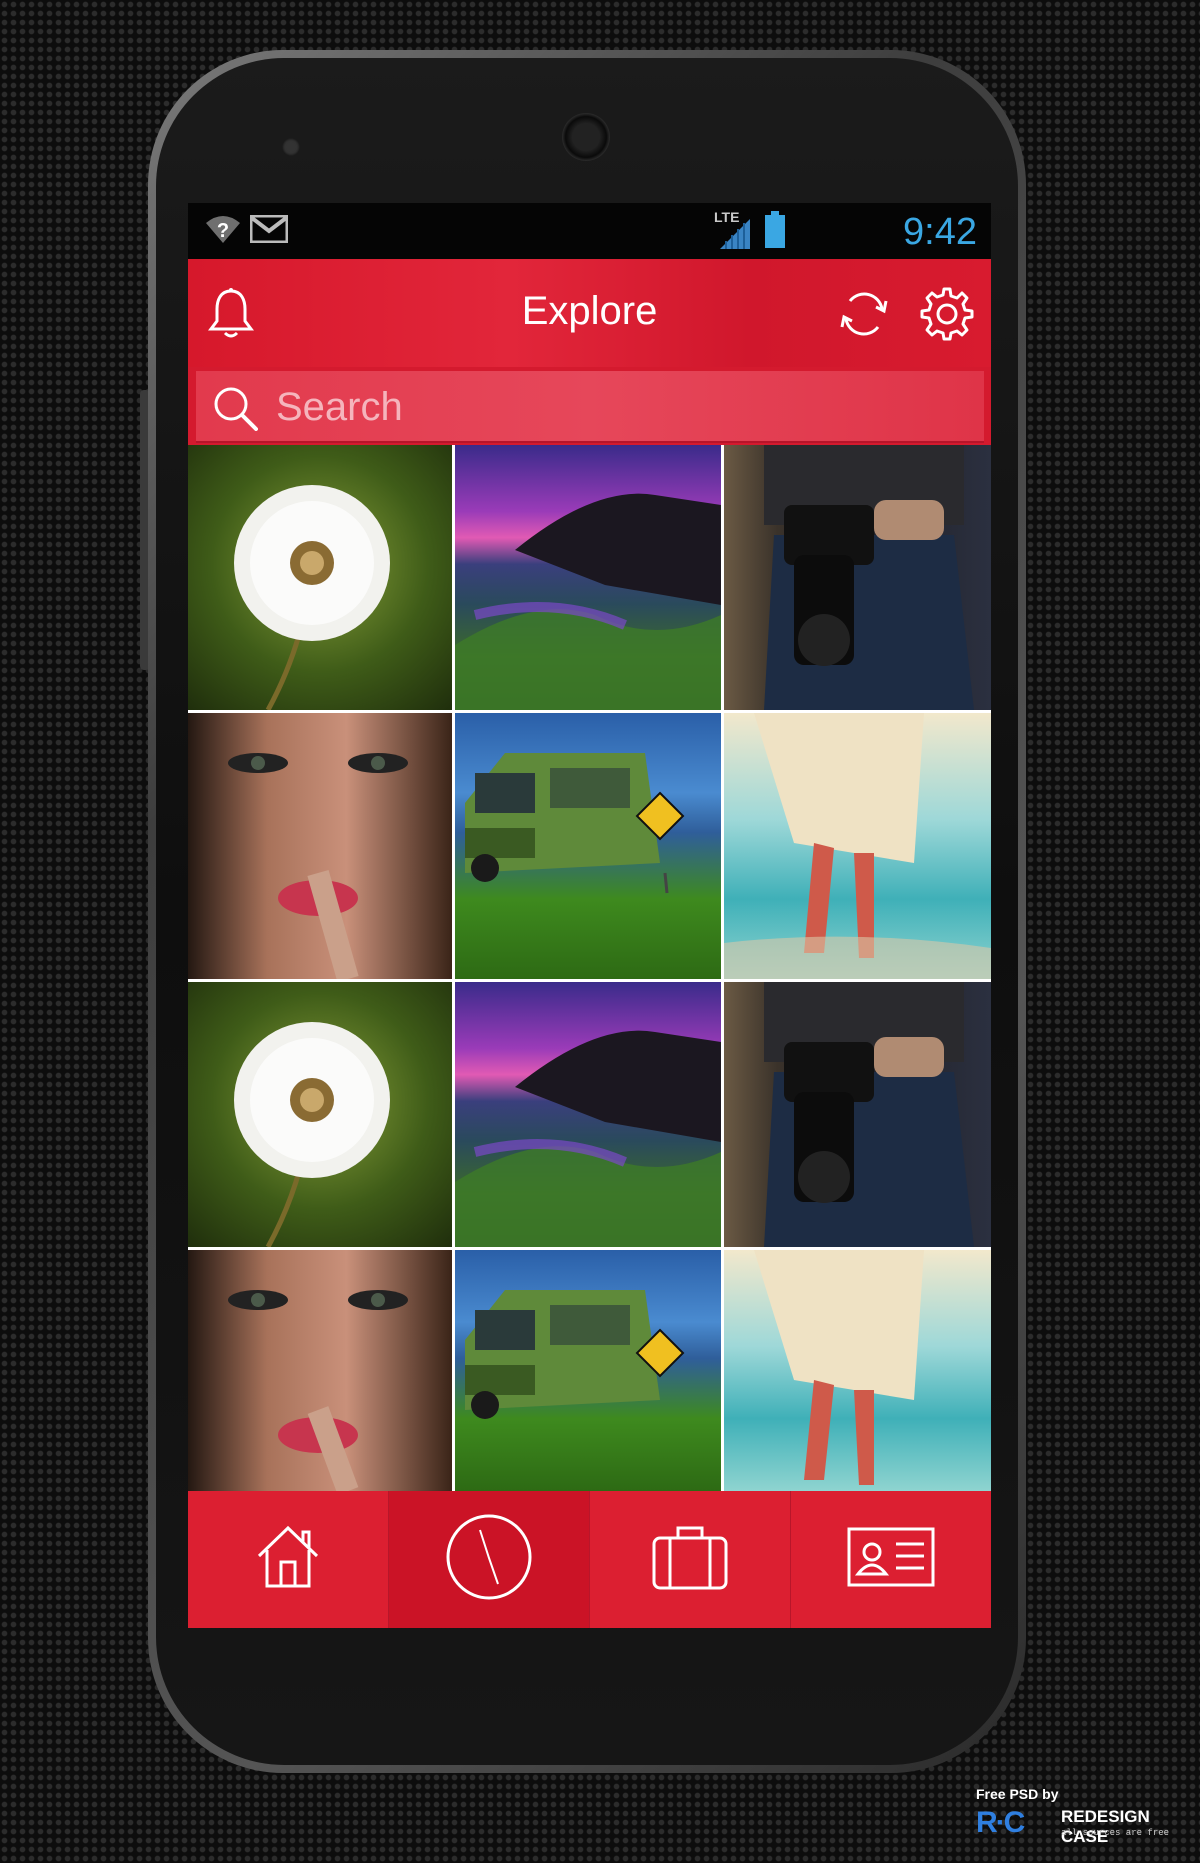  Describe the element at coordinates (339, 407) in the screenshot. I see `search-placeholder: Search` at that location.